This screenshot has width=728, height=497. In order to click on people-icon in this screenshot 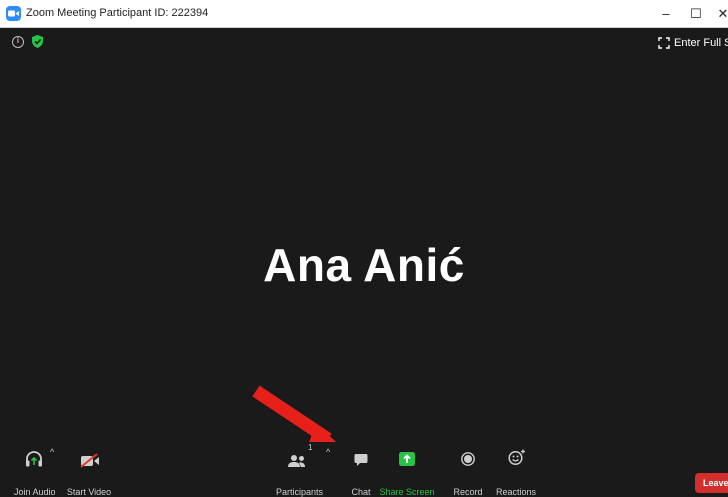, I will do `click(296, 461)`.